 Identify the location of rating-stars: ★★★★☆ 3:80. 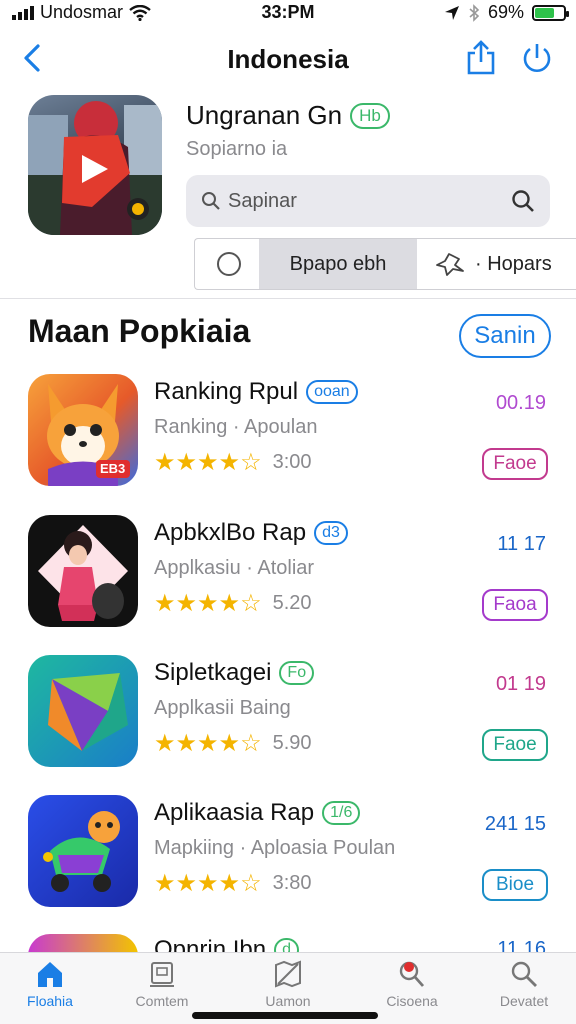
(233, 883).